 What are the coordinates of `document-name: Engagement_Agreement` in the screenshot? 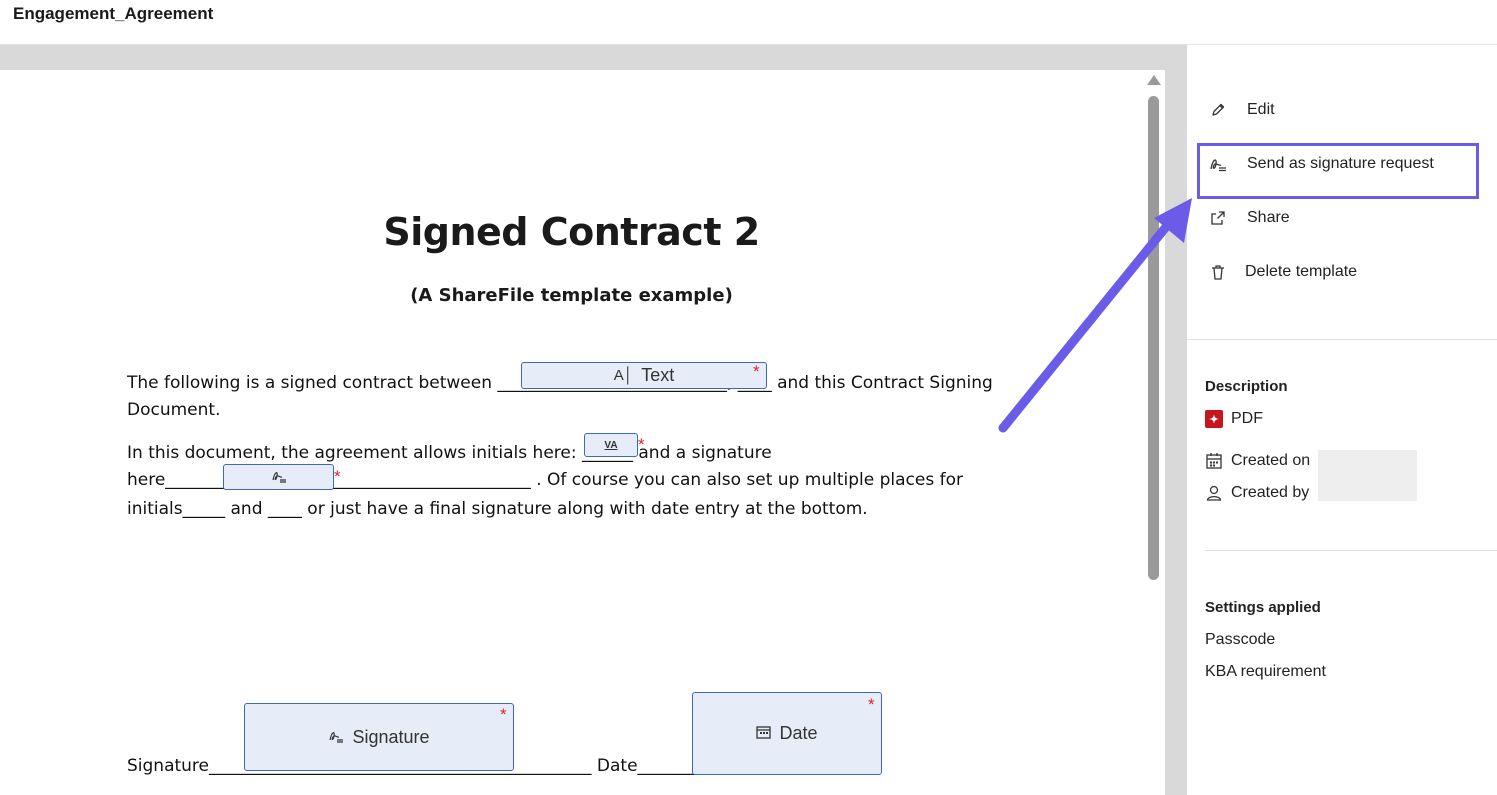 It's located at (113, 13).